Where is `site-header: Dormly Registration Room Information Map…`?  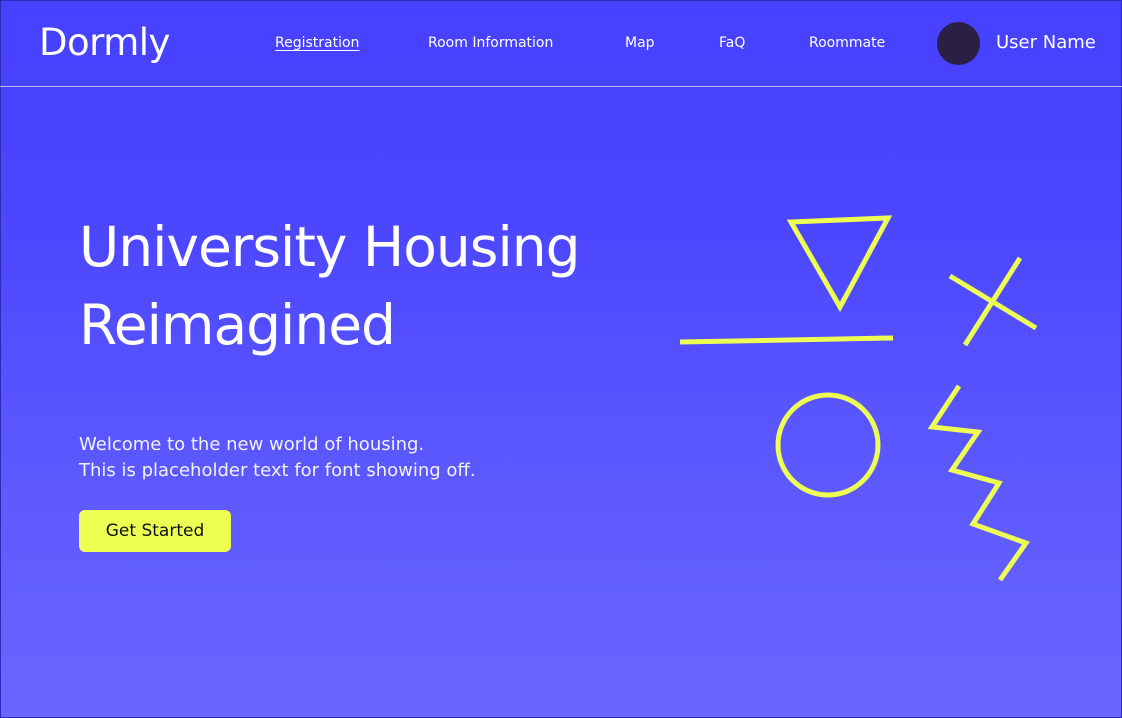
site-header: Dormly Registration Room Information Map… is located at coordinates (561, 43).